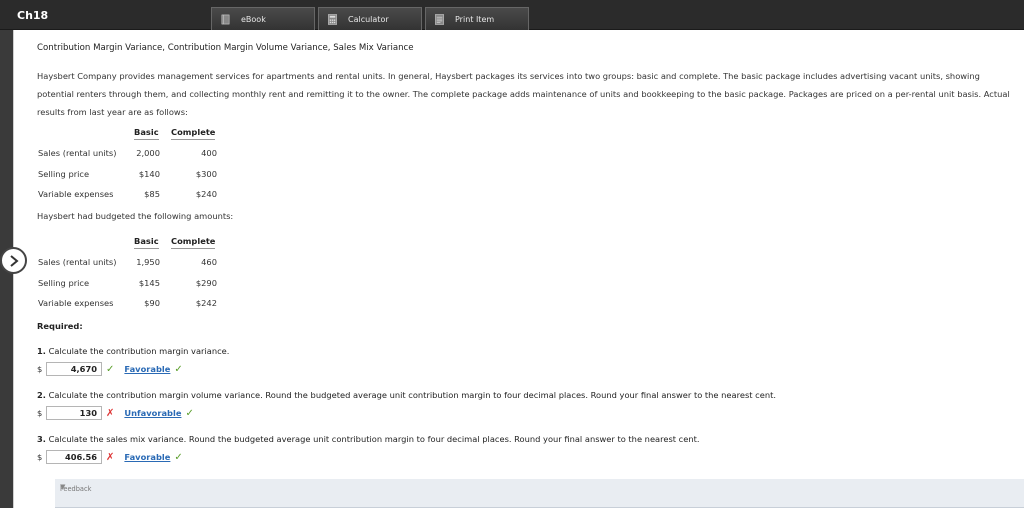 This screenshot has height=508, width=1024. What do you see at coordinates (60, 326) in the screenshot?
I see `required-label: Required:` at bounding box center [60, 326].